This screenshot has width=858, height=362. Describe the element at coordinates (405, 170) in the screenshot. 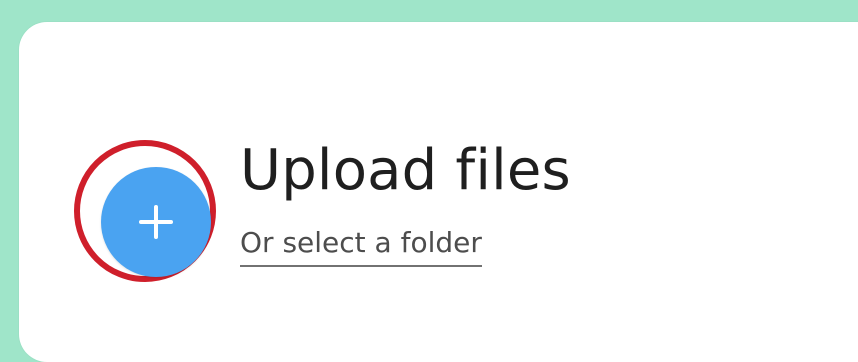

I see `upload-title: Upload files` at that location.